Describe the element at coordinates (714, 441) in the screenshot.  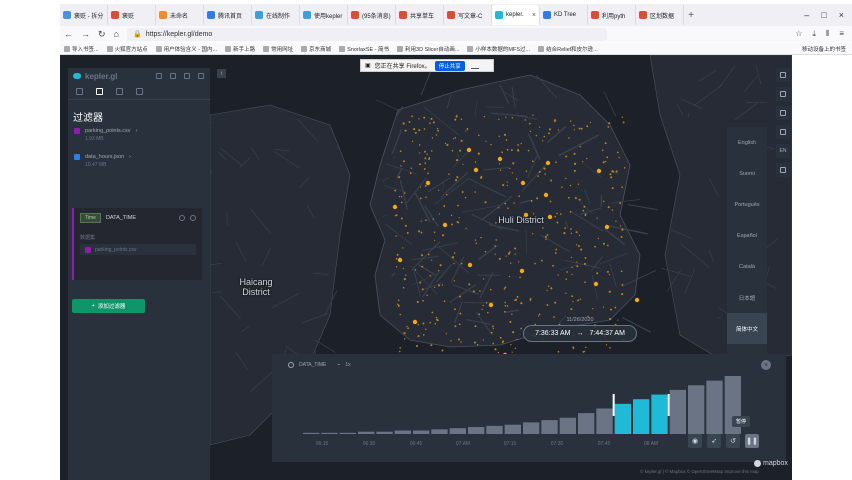
I see `speed-button: ➶` at that location.